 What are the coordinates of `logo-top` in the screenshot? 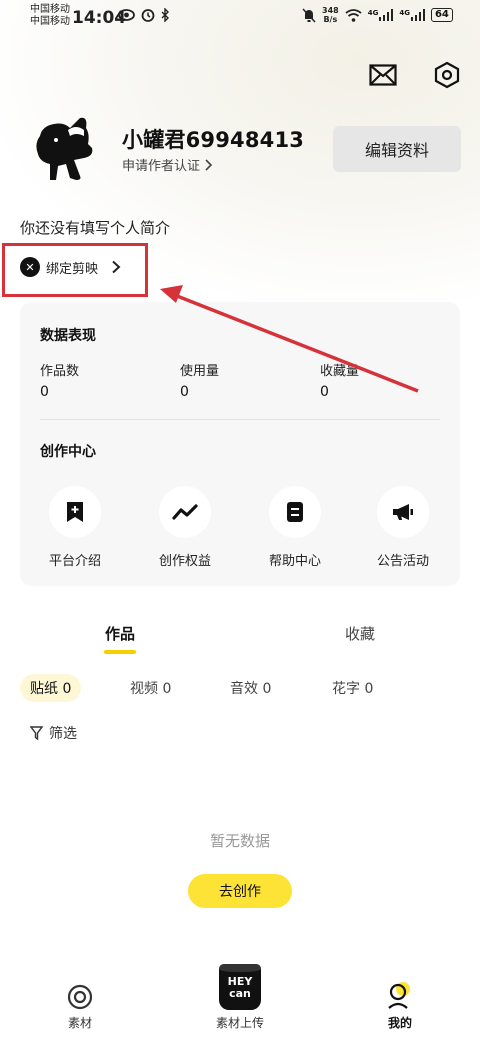 It's located at (240, 968).